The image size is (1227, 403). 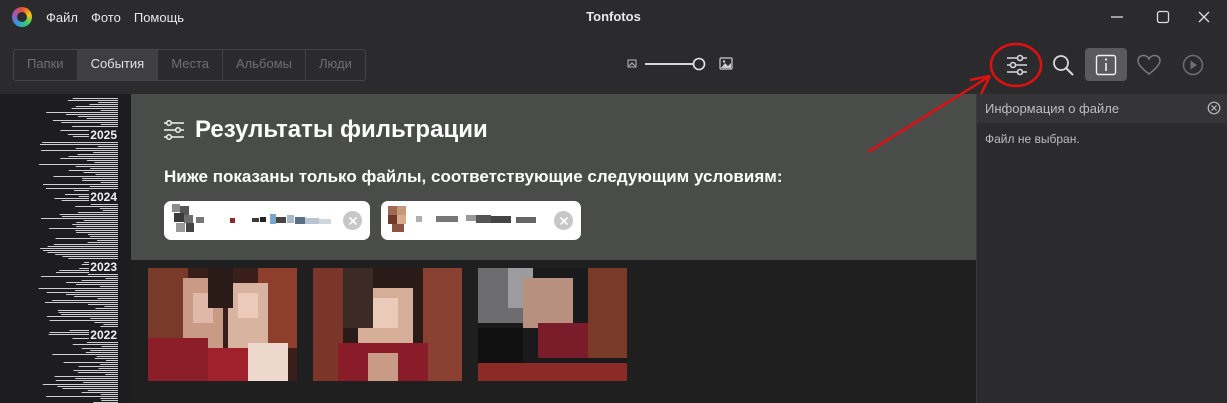 What do you see at coordinates (1063, 64) in the screenshot?
I see `search-button` at bounding box center [1063, 64].